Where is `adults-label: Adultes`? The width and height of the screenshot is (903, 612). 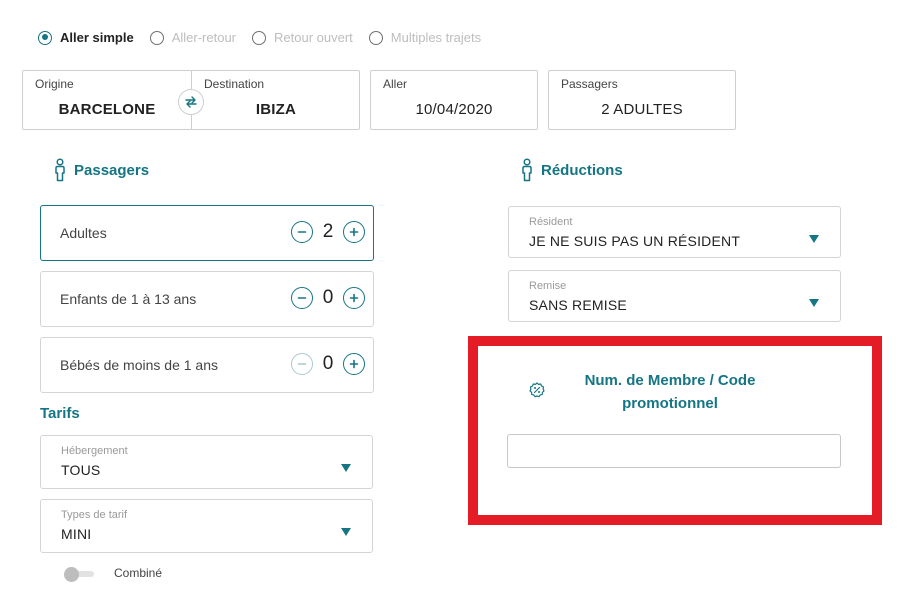
adults-label: Adultes is located at coordinates (83, 233).